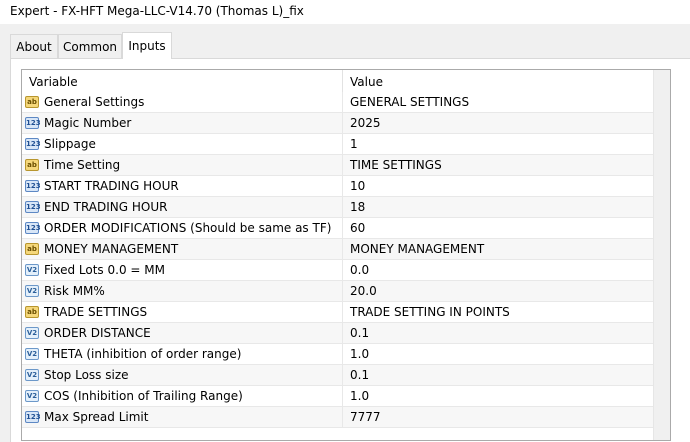 This screenshot has width=690, height=442. What do you see at coordinates (365, 123) in the screenshot?
I see `variable-value: 2025` at bounding box center [365, 123].